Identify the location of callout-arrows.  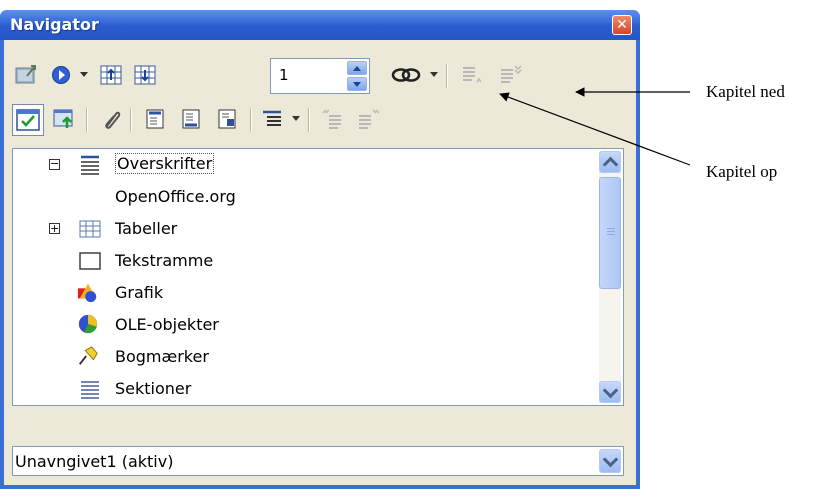
(595, 126).